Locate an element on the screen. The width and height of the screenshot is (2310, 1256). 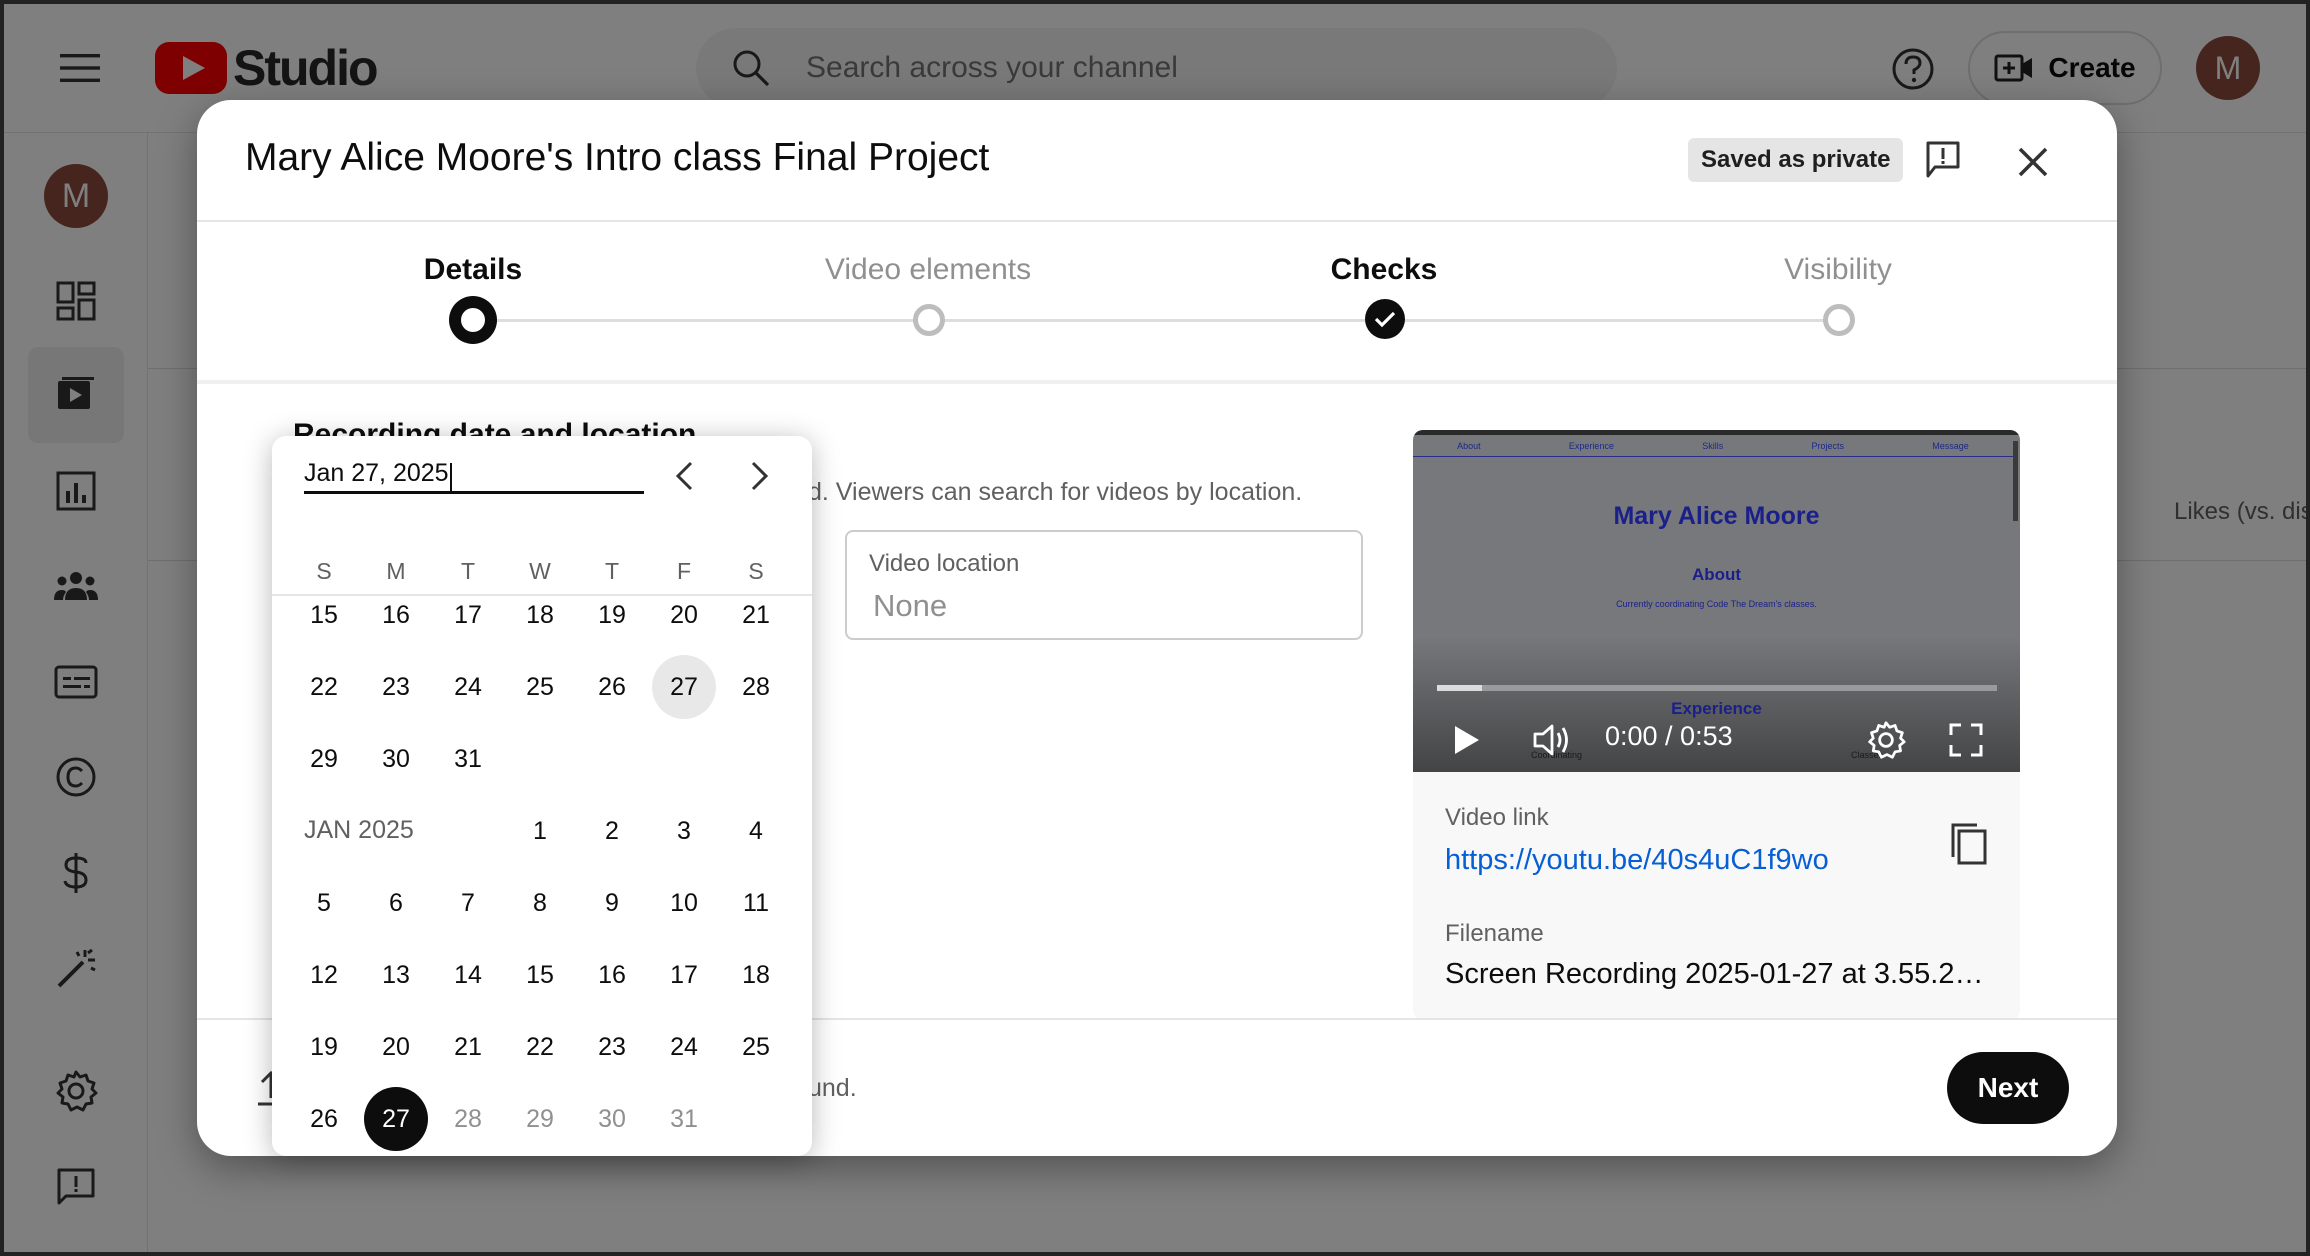
video-progress-bar is located at coordinates (1717, 688).